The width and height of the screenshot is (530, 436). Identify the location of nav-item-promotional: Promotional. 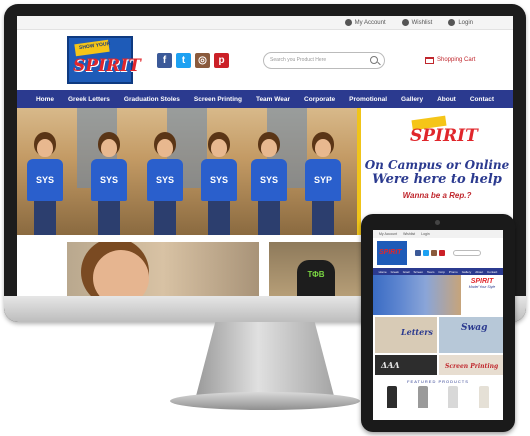
(368, 99).